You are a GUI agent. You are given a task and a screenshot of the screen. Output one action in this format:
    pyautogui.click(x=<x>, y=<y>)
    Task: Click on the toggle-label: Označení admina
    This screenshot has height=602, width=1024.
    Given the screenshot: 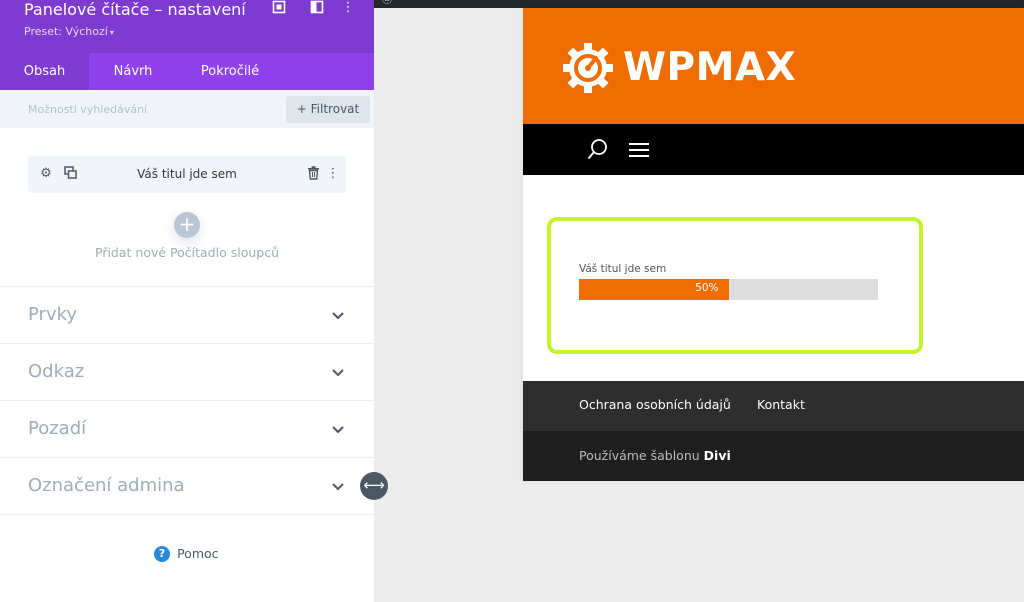 What is the action you would take?
    pyautogui.click(x=106, y=485)
    